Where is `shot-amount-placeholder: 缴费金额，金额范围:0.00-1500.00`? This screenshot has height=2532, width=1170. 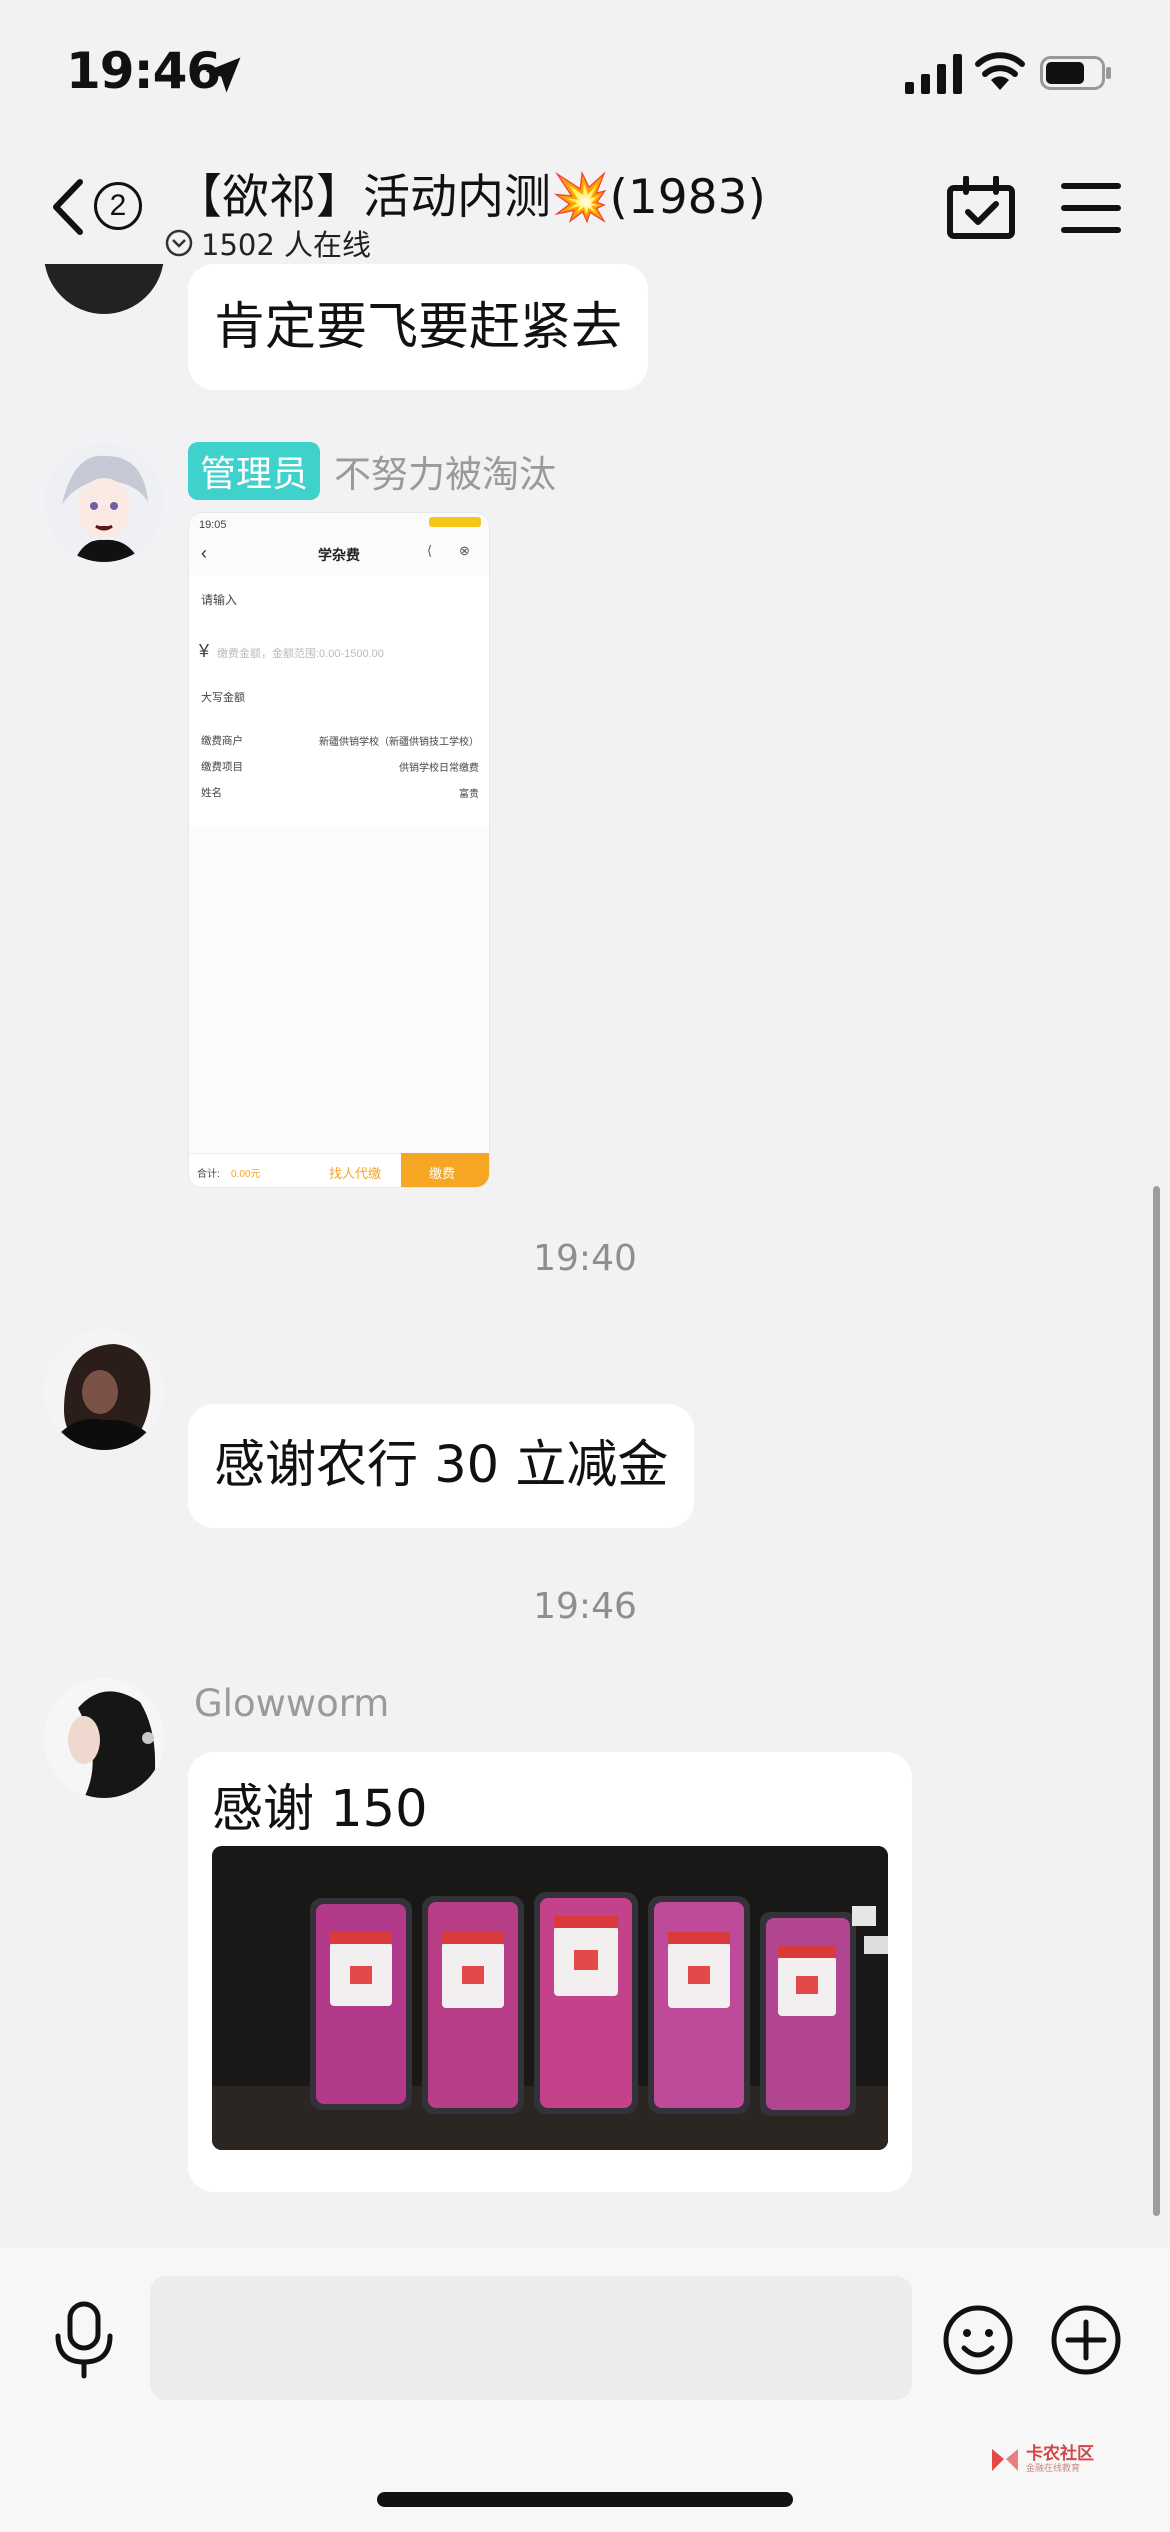
shot-amount-placeholder: 缴费金额，金额范围:0.00-1500.00 is located at coordinates (300, 654).